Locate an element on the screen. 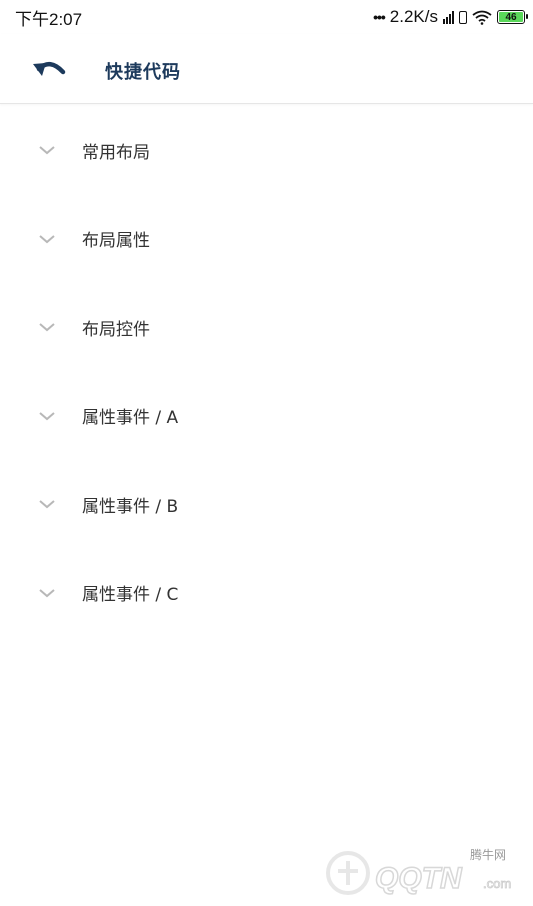  list-item-label: 属性事件 / B is located at coordinates (130, 506).